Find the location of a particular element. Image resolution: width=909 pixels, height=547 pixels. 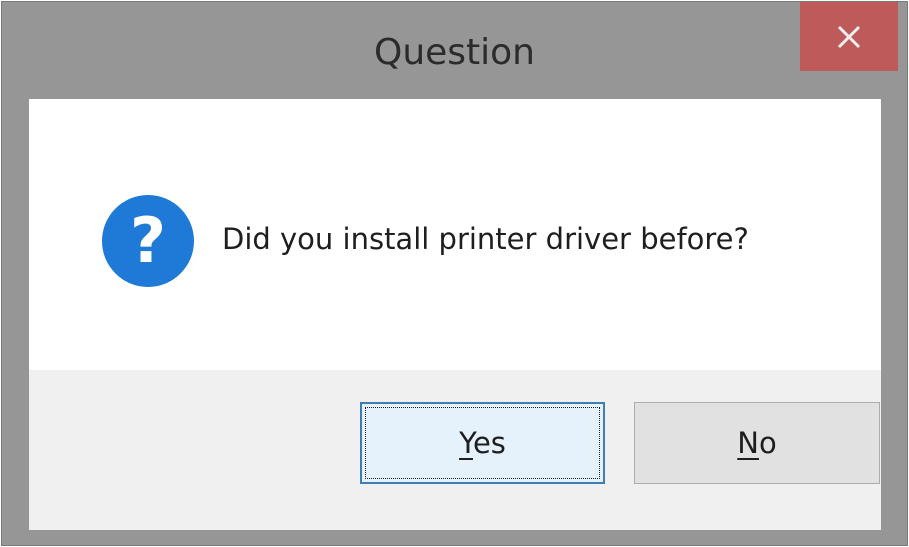

close-icon is located at coordinates (849, 36).